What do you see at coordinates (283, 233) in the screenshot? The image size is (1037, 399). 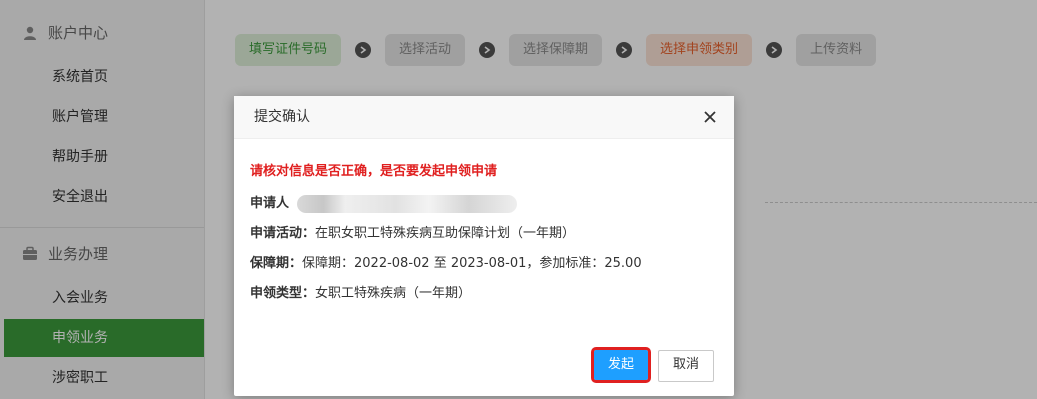 I see `activity-label: 申请活动：` at bounding box center [283, 233].